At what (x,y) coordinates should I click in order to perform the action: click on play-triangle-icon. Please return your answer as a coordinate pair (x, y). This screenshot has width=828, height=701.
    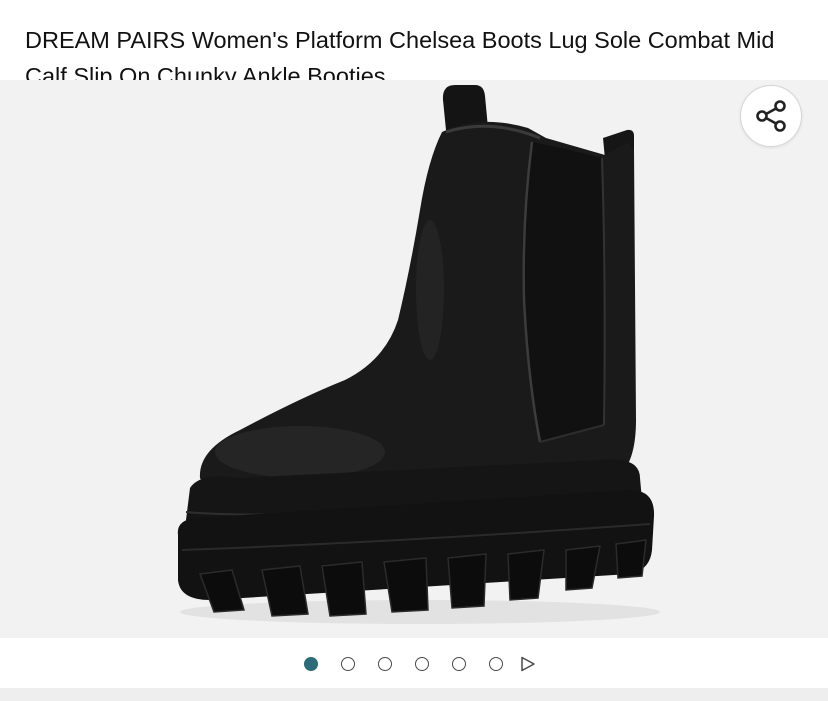
    Looking at the image, I should click on (528, 664).